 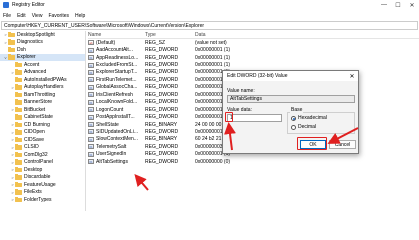 I want to click on arrow-to-value-data, so click(x=230, y=136).